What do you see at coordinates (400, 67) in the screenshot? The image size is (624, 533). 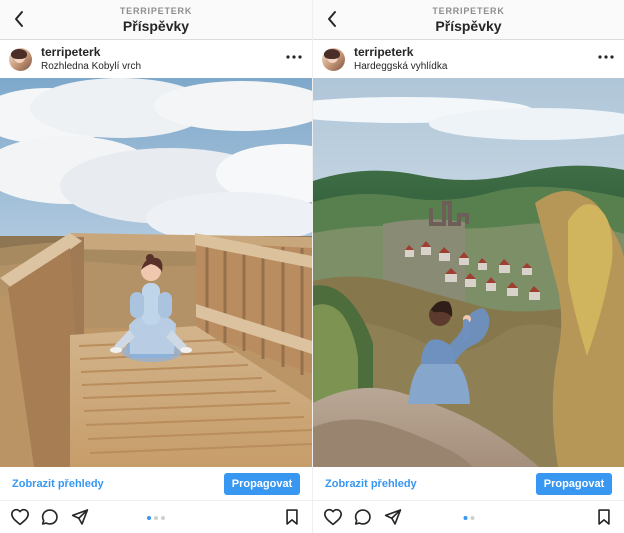 I see `location-link: Hardeggská vyhlídka` at bounding box center [400, 67].